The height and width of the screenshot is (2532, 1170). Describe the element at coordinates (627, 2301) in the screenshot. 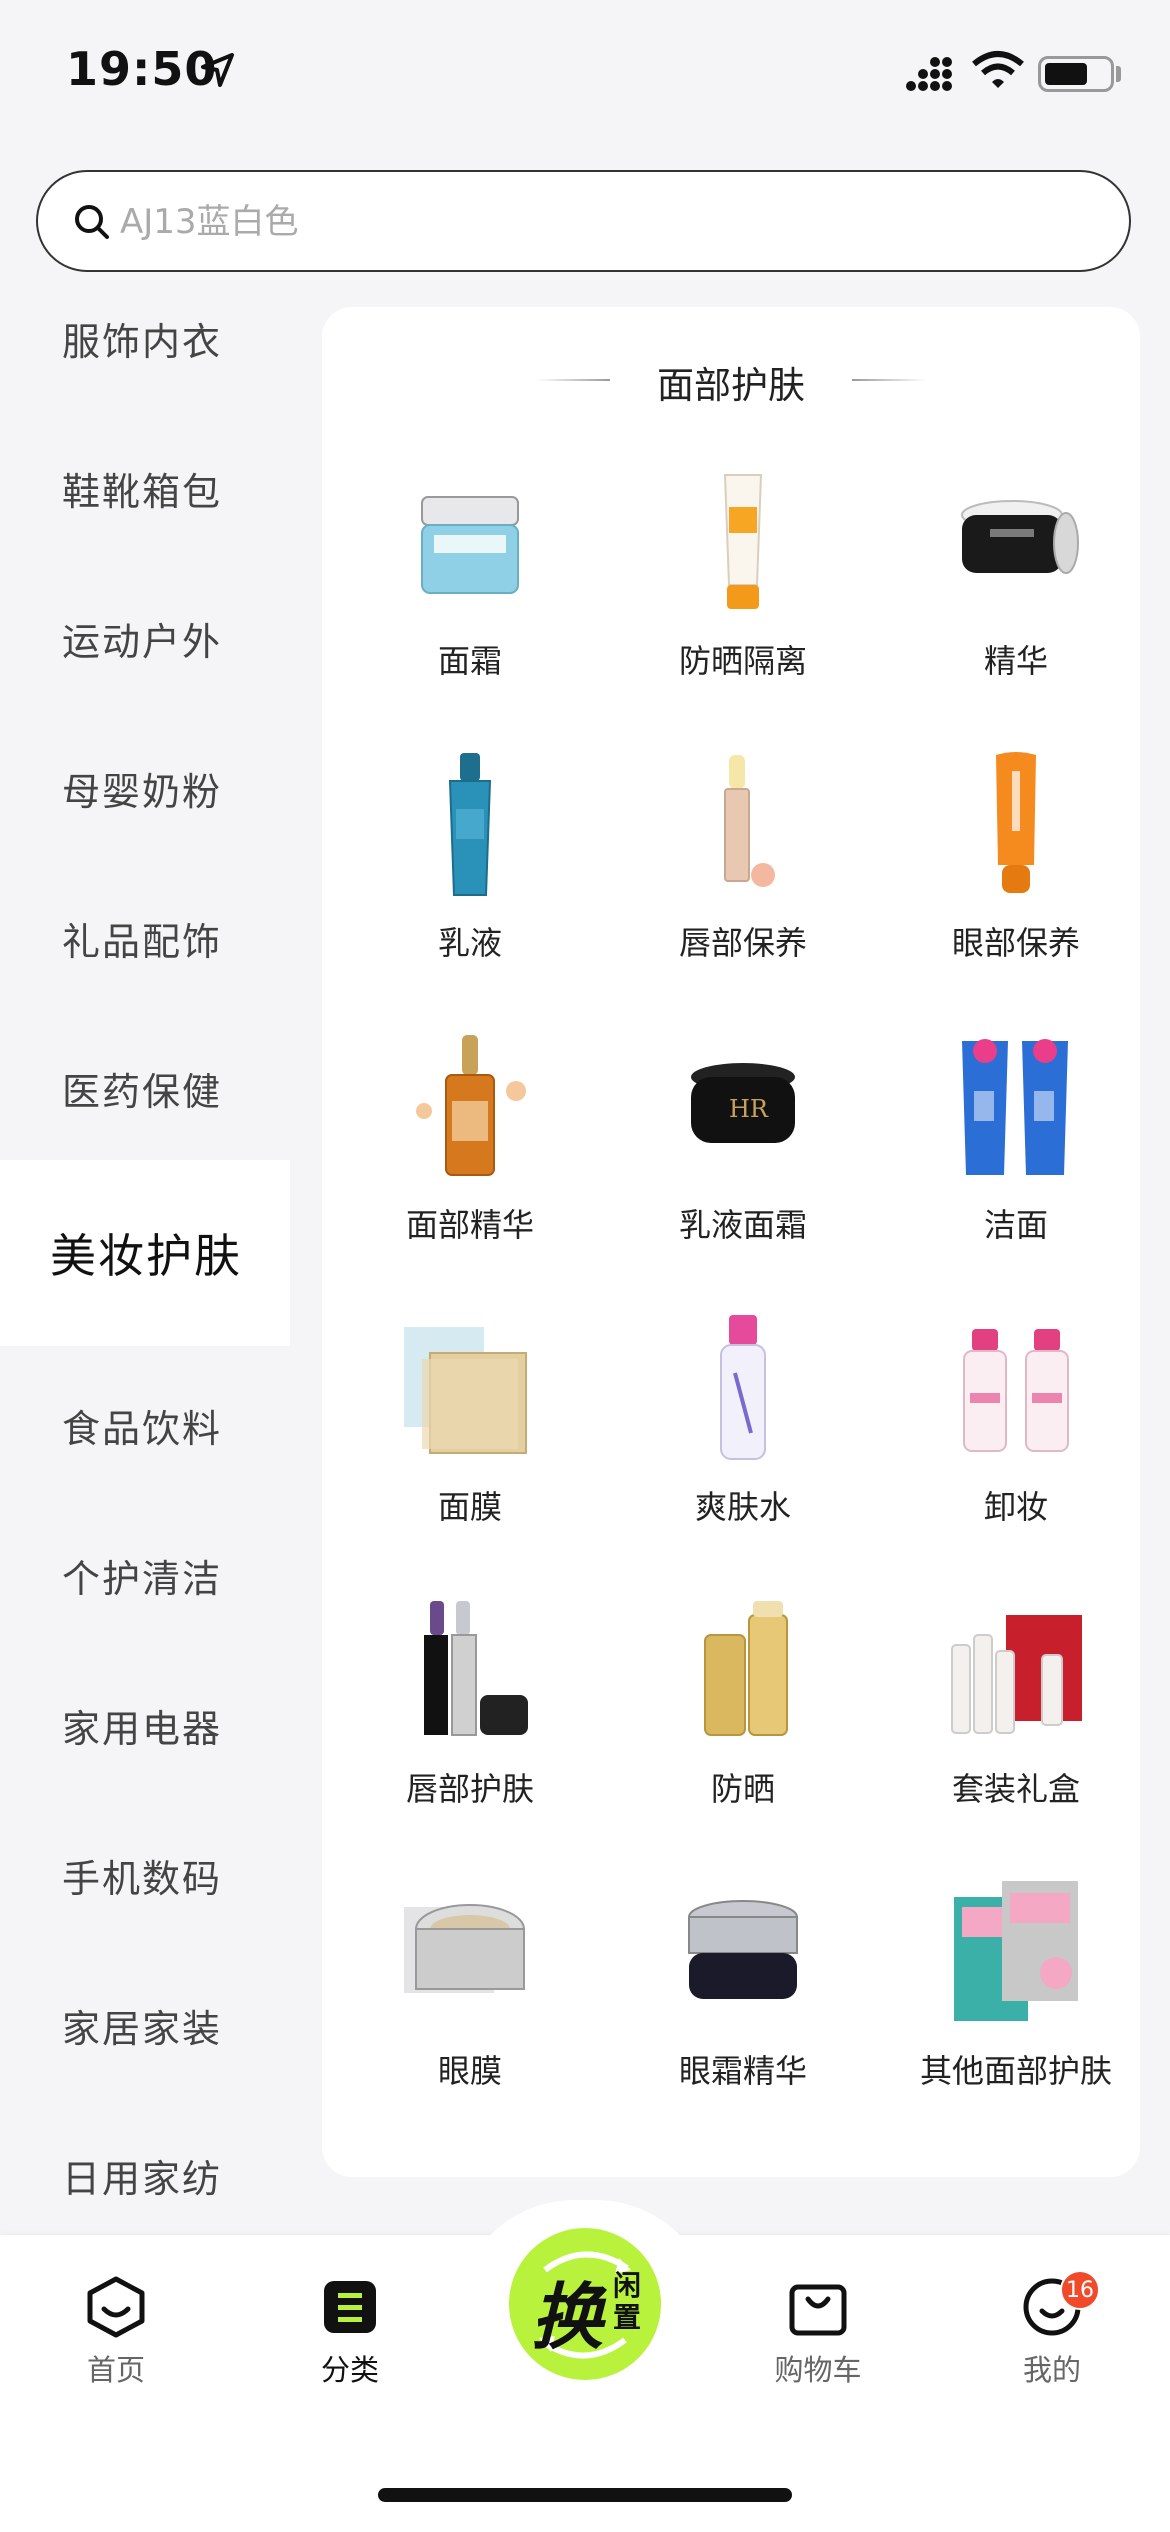

I see `trade-sub-label: 闲置` at that location.